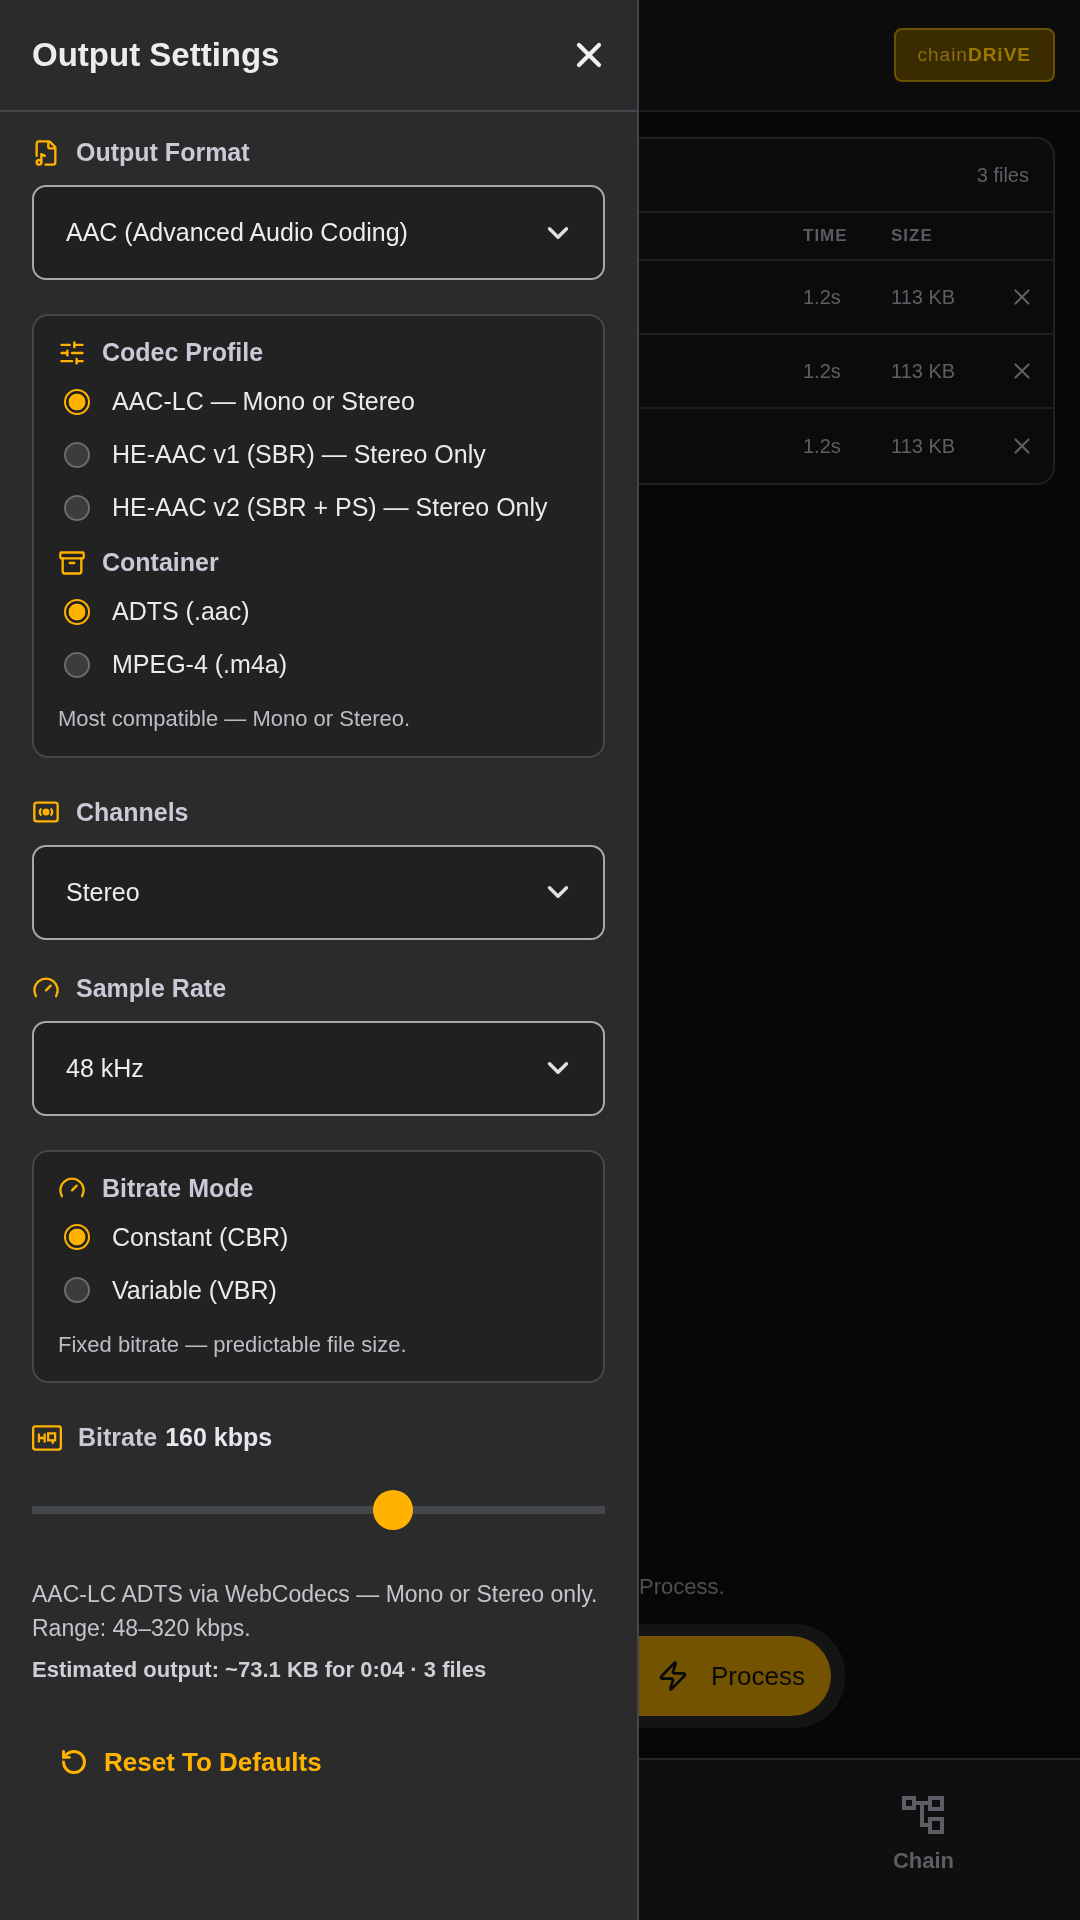 This screenshot has width=1080, height=1920. I want to click on hint-text: Process., so click(682, 1587).